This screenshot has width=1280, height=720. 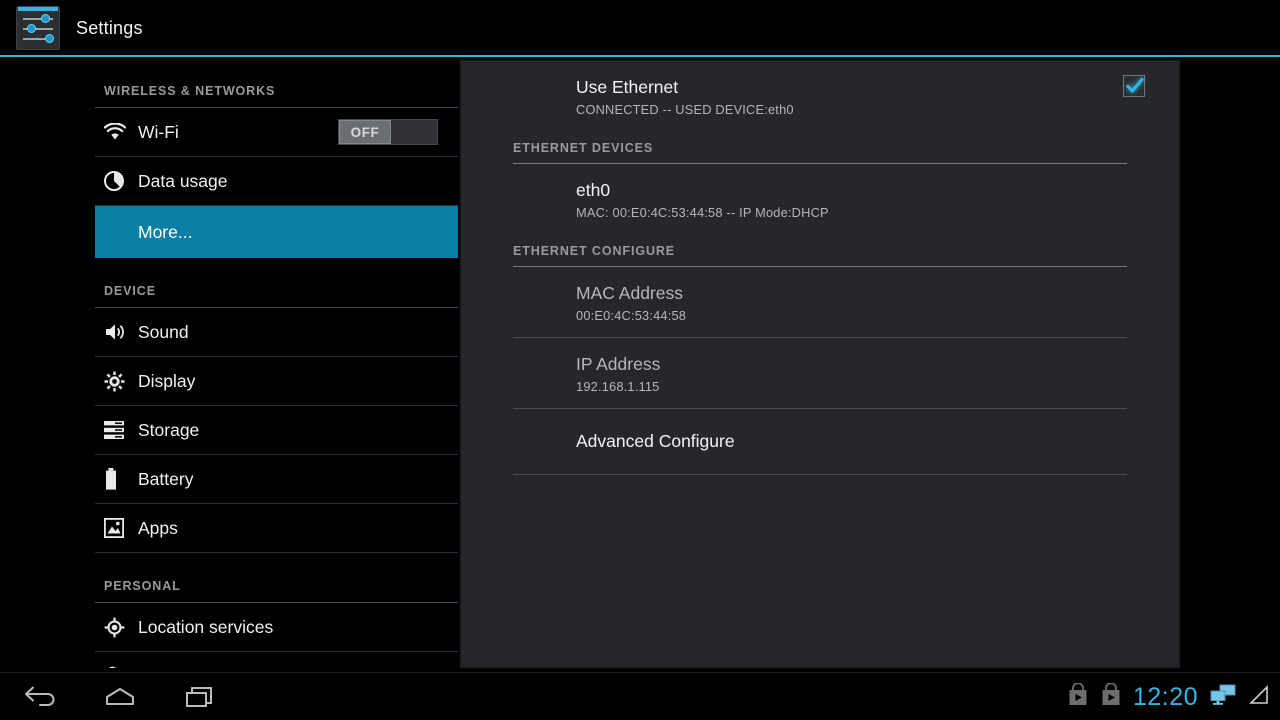 What do you see at coordinates (121, 181) in the screenshot?
I see `data-usage-icon` at bounding box center [121, 181].